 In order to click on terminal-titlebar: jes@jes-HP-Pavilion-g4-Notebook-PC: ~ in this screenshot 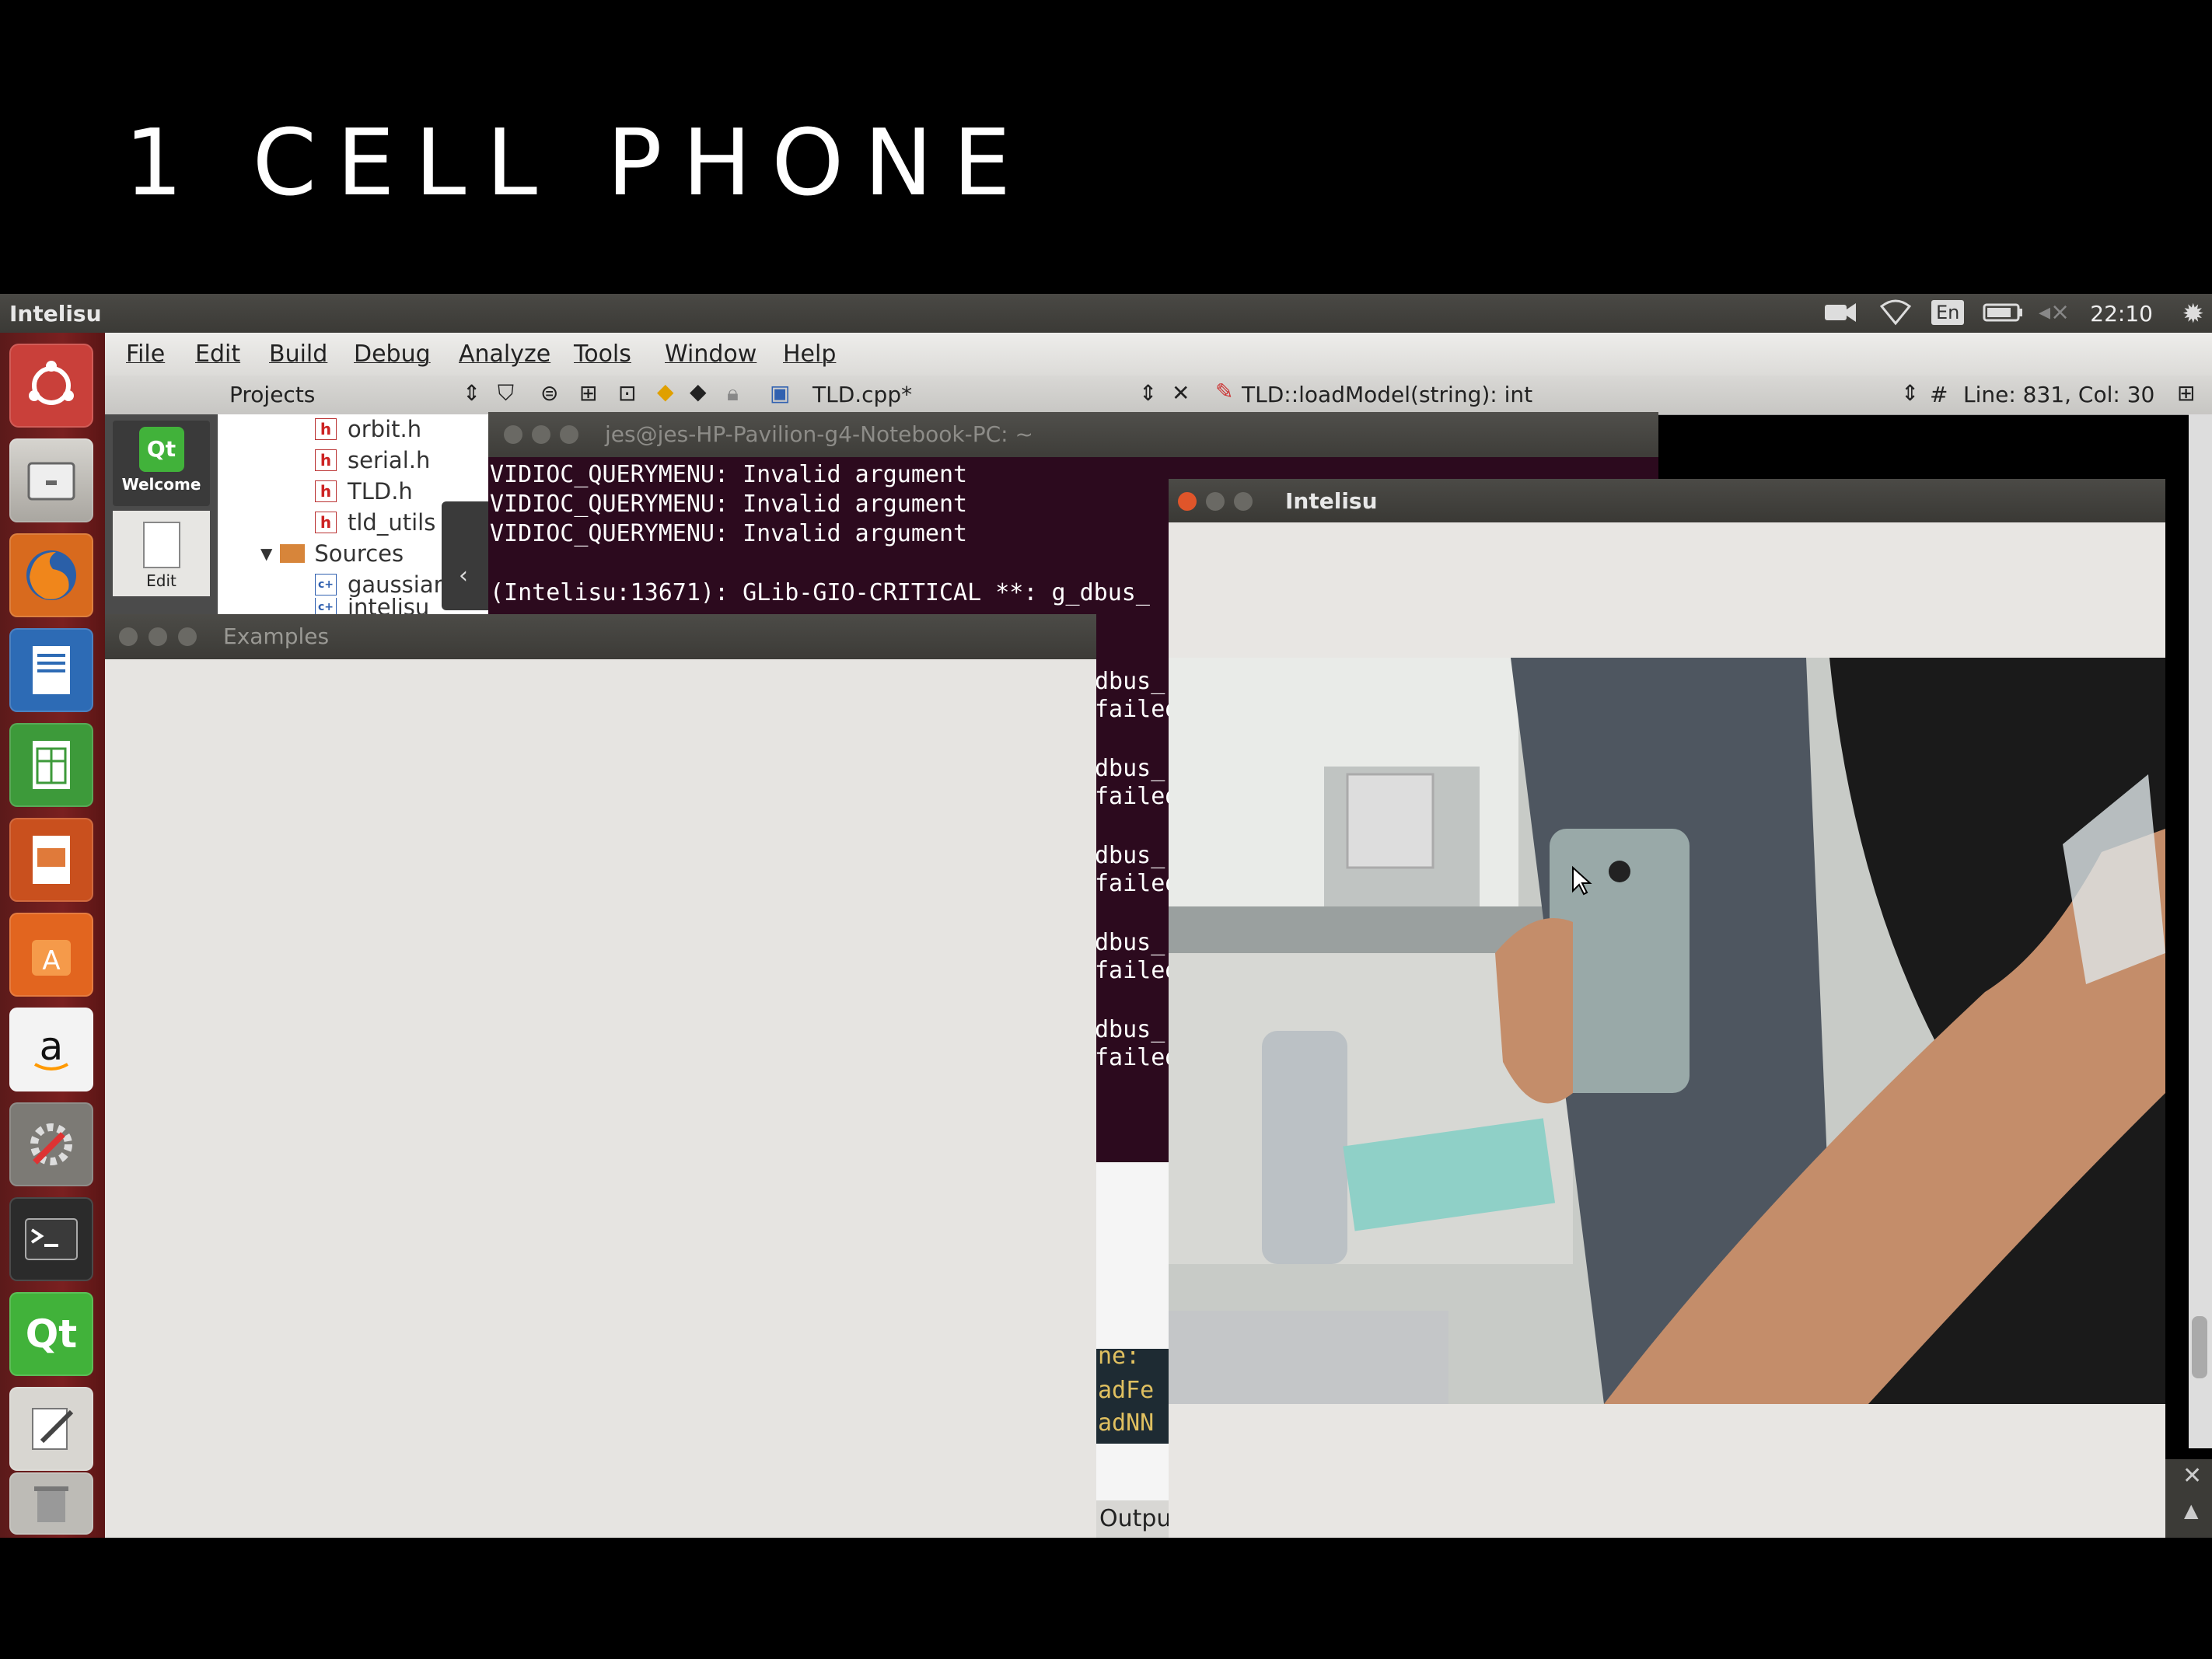, I will do `click(1073, 435)`.